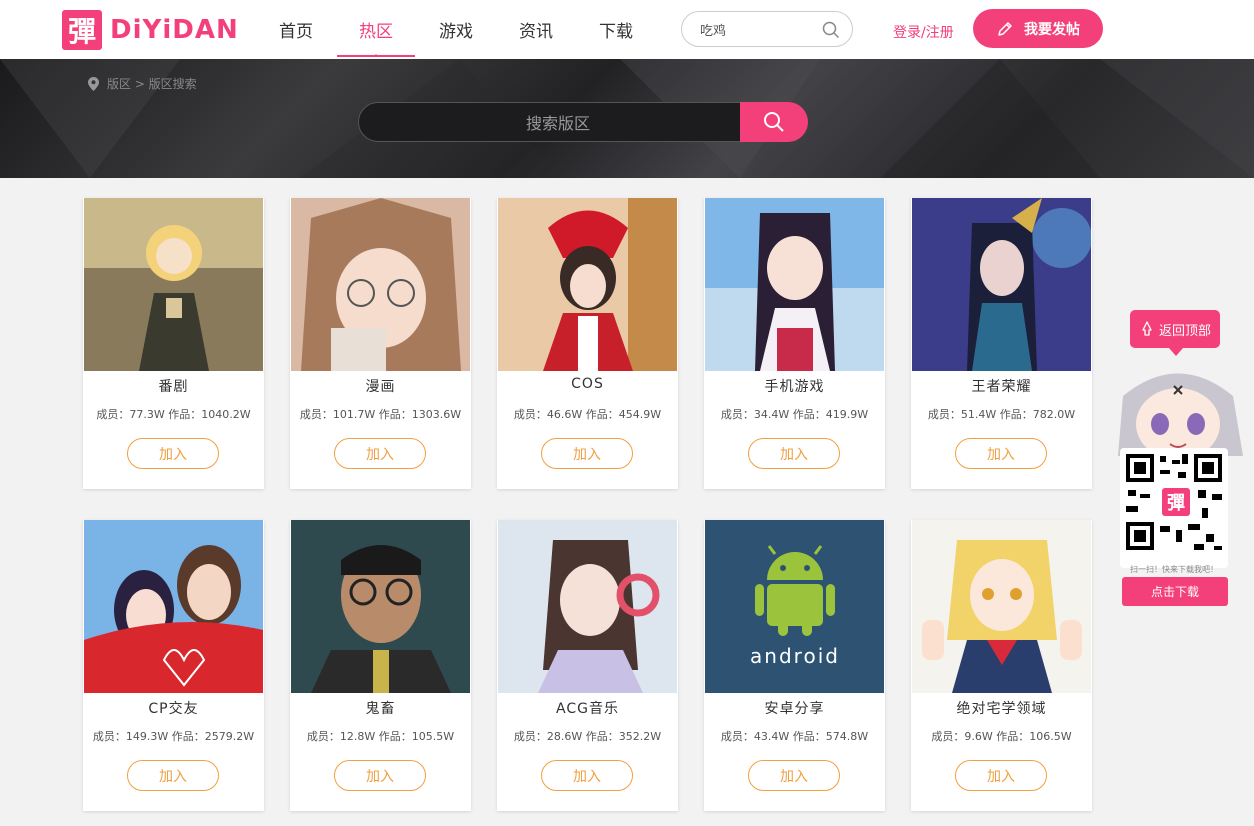  I want to click on zone-name: 手机游戏, so click(794, 387).